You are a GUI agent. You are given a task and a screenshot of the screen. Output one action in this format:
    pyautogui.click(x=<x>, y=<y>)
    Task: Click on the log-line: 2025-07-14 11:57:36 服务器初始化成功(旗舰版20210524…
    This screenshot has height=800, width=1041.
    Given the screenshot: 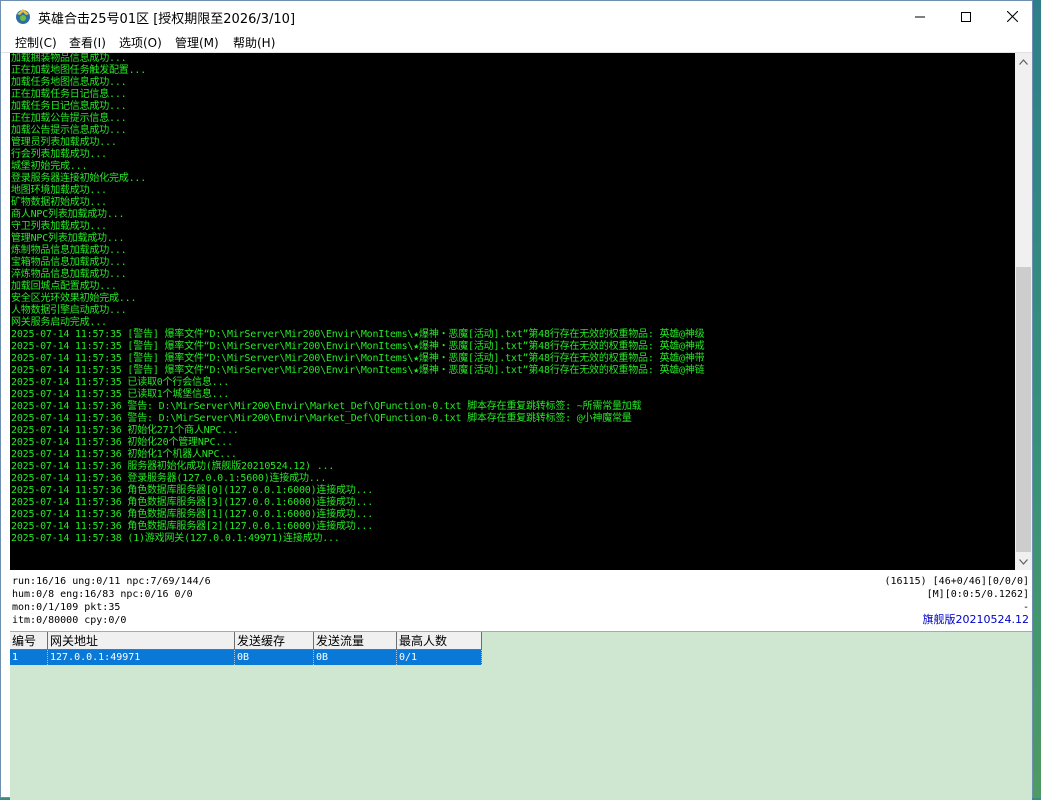 What is the action you would take?
    pyautogui.click(x=173, y=466)
    